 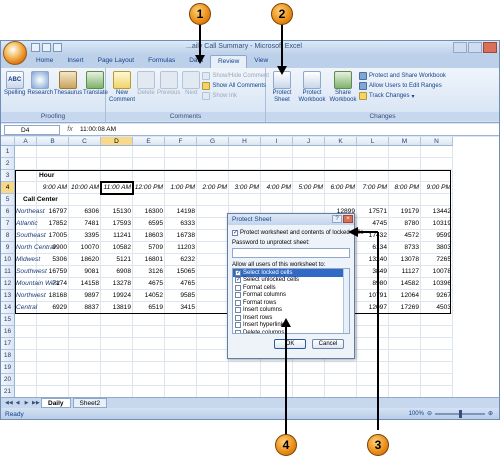 I want to click on sheet-tab-sheet2: Sheet2, so click(x=90, y=403).